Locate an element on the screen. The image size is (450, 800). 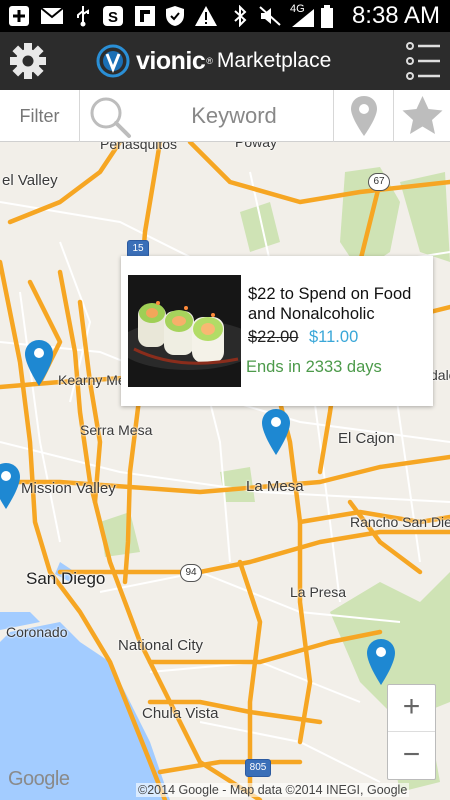
map-label-la-mesa: La Mesa is located at coordinates (275, 486).